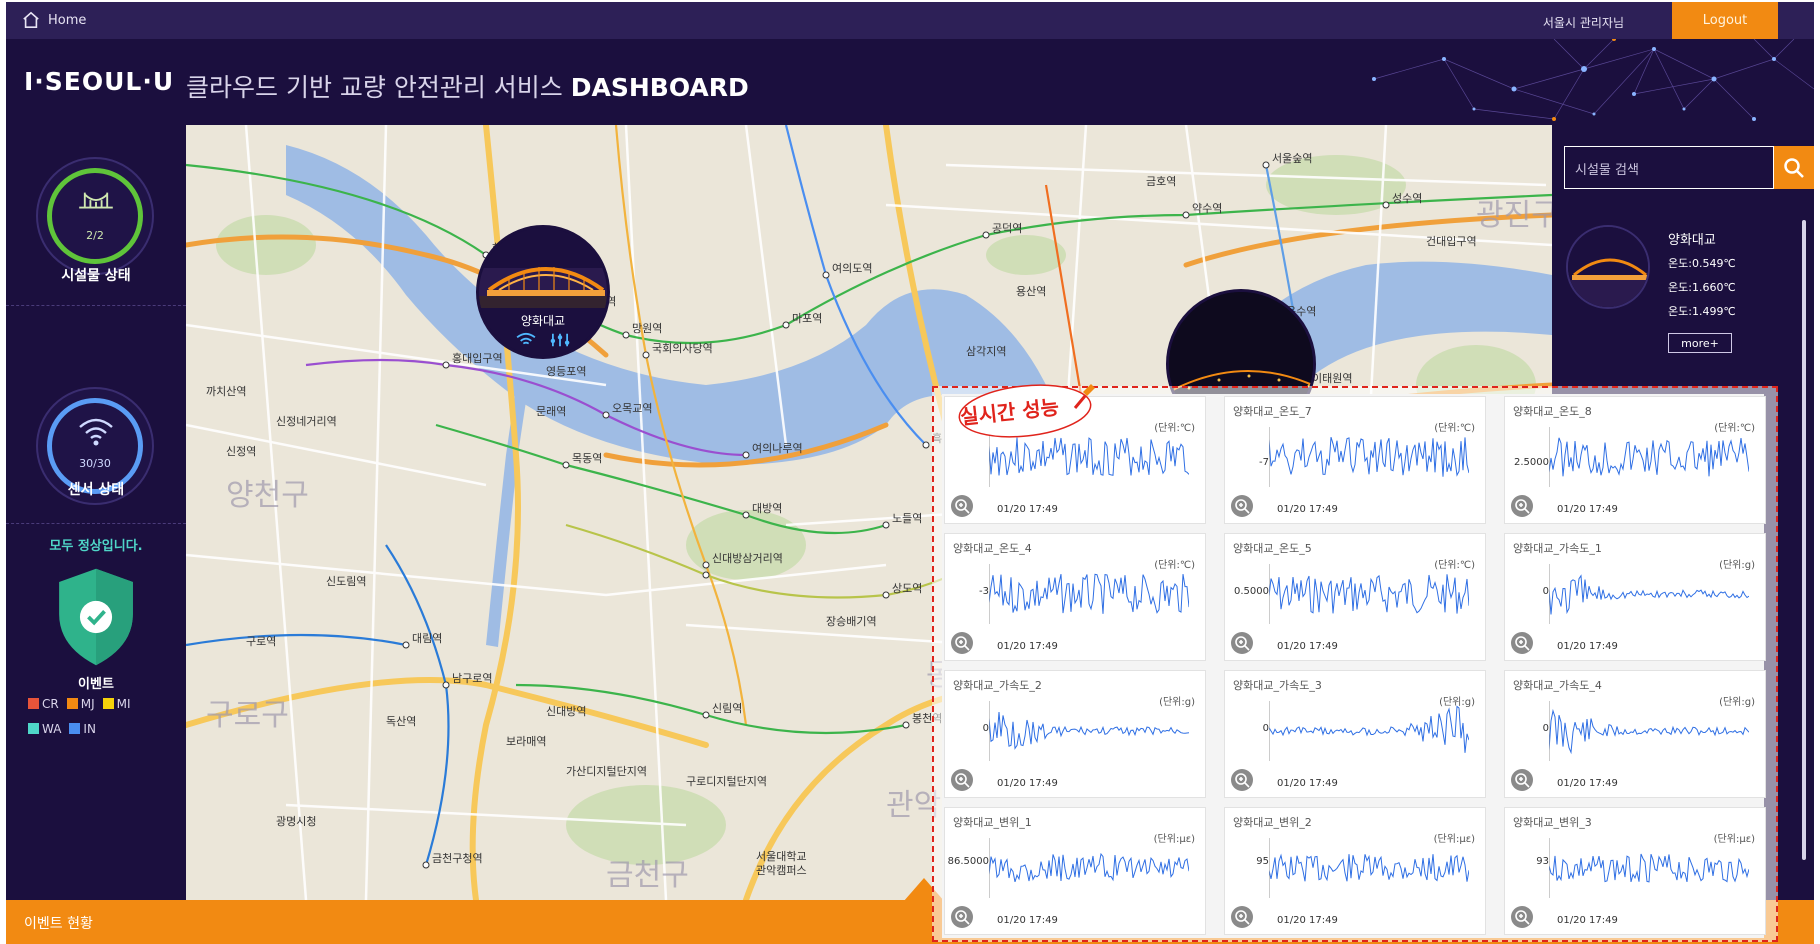 This screenshot has height=944, width=1820. I want to click on bridge-night-photo, so click(543, 292).